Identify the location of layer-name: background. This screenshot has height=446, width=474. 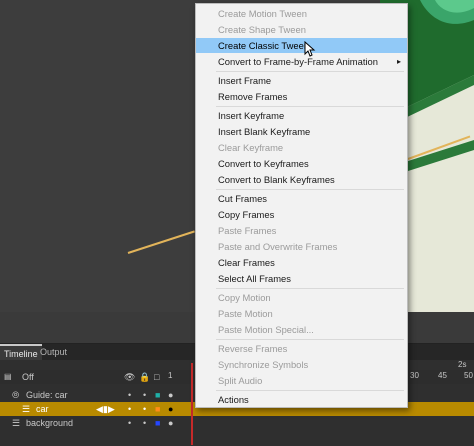
(49, 423).